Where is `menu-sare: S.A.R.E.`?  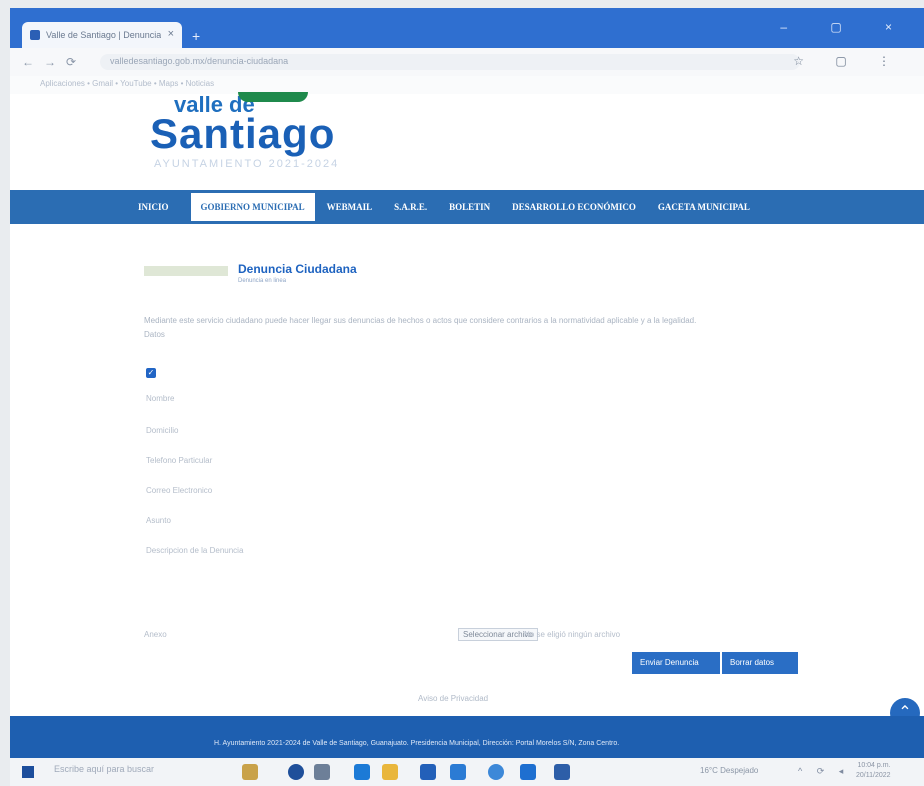 menu-sare: S.A.R.E. is located at coordinates (410, 207).